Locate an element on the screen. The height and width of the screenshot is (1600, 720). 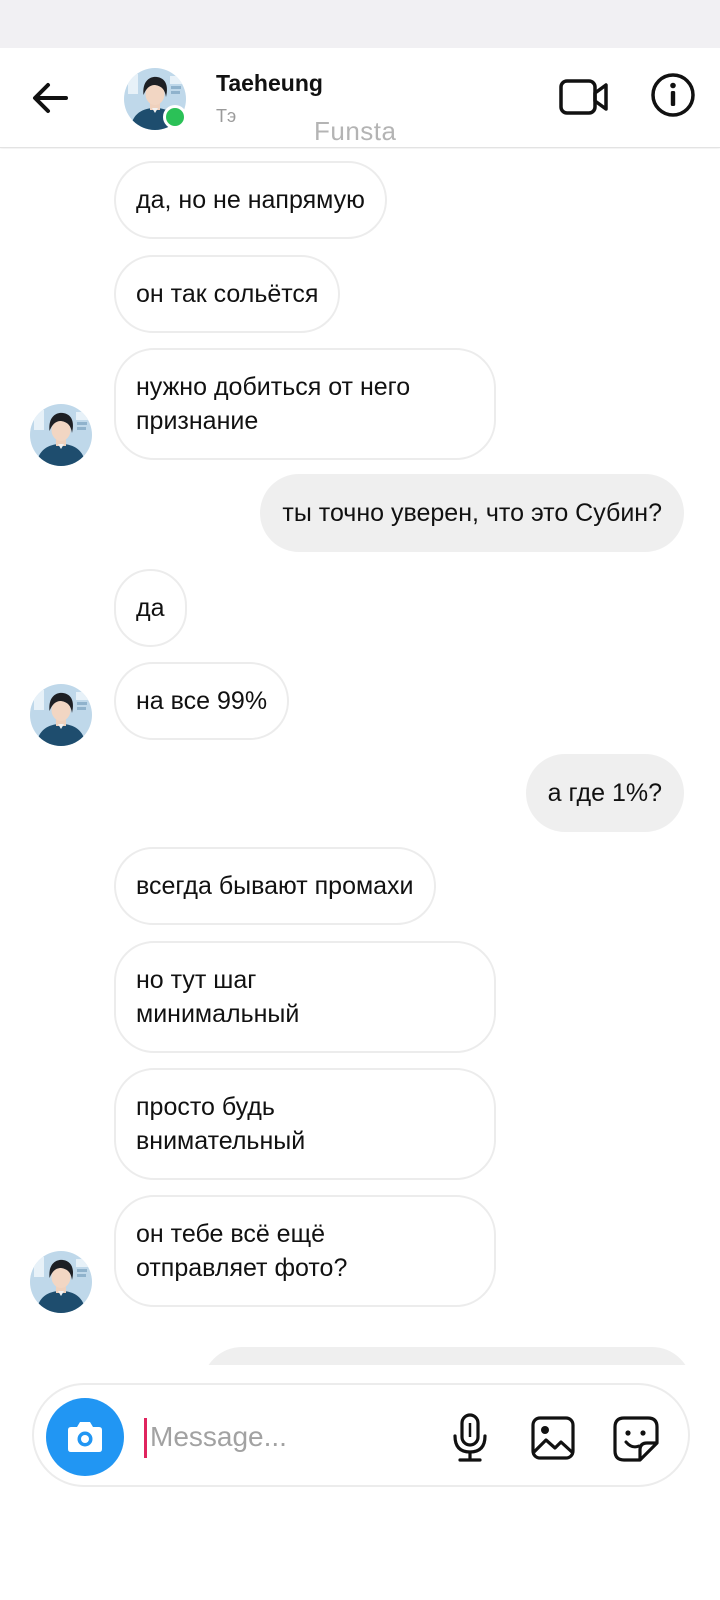
gallery-button is located at coordinates (553, 1438).